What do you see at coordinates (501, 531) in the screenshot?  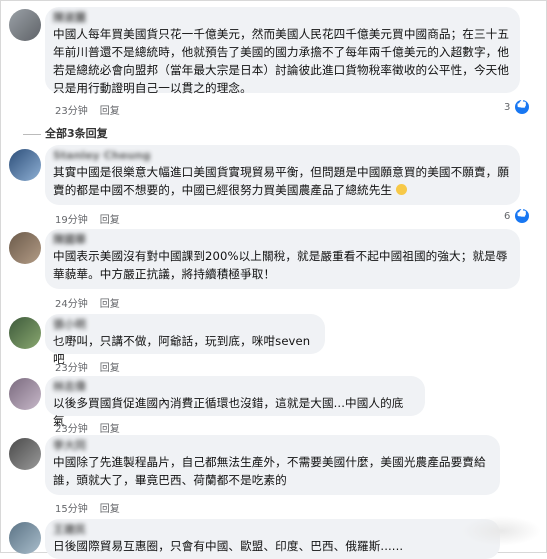 I see `watermark` at bounding box center [501, 531].